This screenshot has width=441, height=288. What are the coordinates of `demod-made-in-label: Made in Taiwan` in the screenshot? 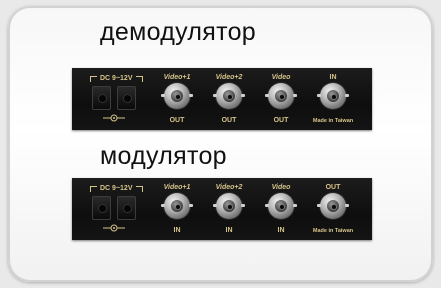 It's located at (333, 121).